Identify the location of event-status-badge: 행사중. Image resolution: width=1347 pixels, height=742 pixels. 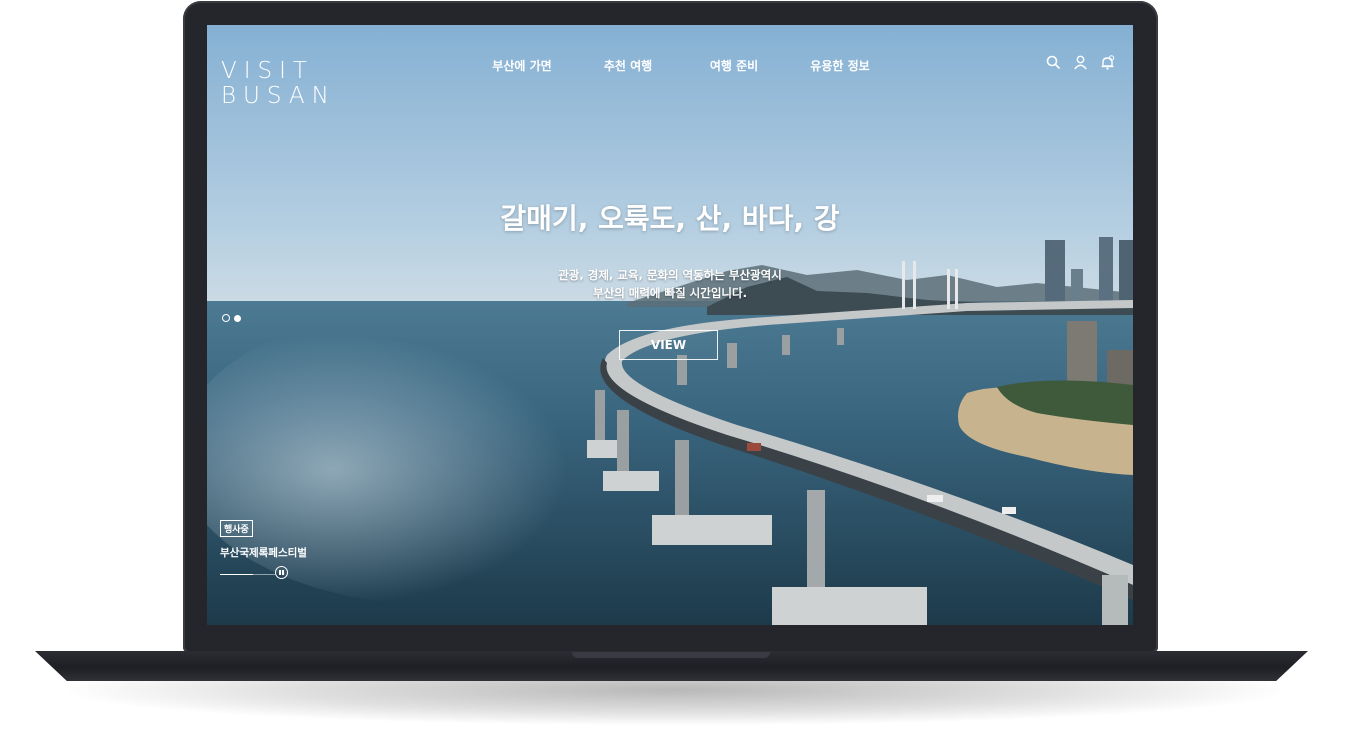
(236, 528).